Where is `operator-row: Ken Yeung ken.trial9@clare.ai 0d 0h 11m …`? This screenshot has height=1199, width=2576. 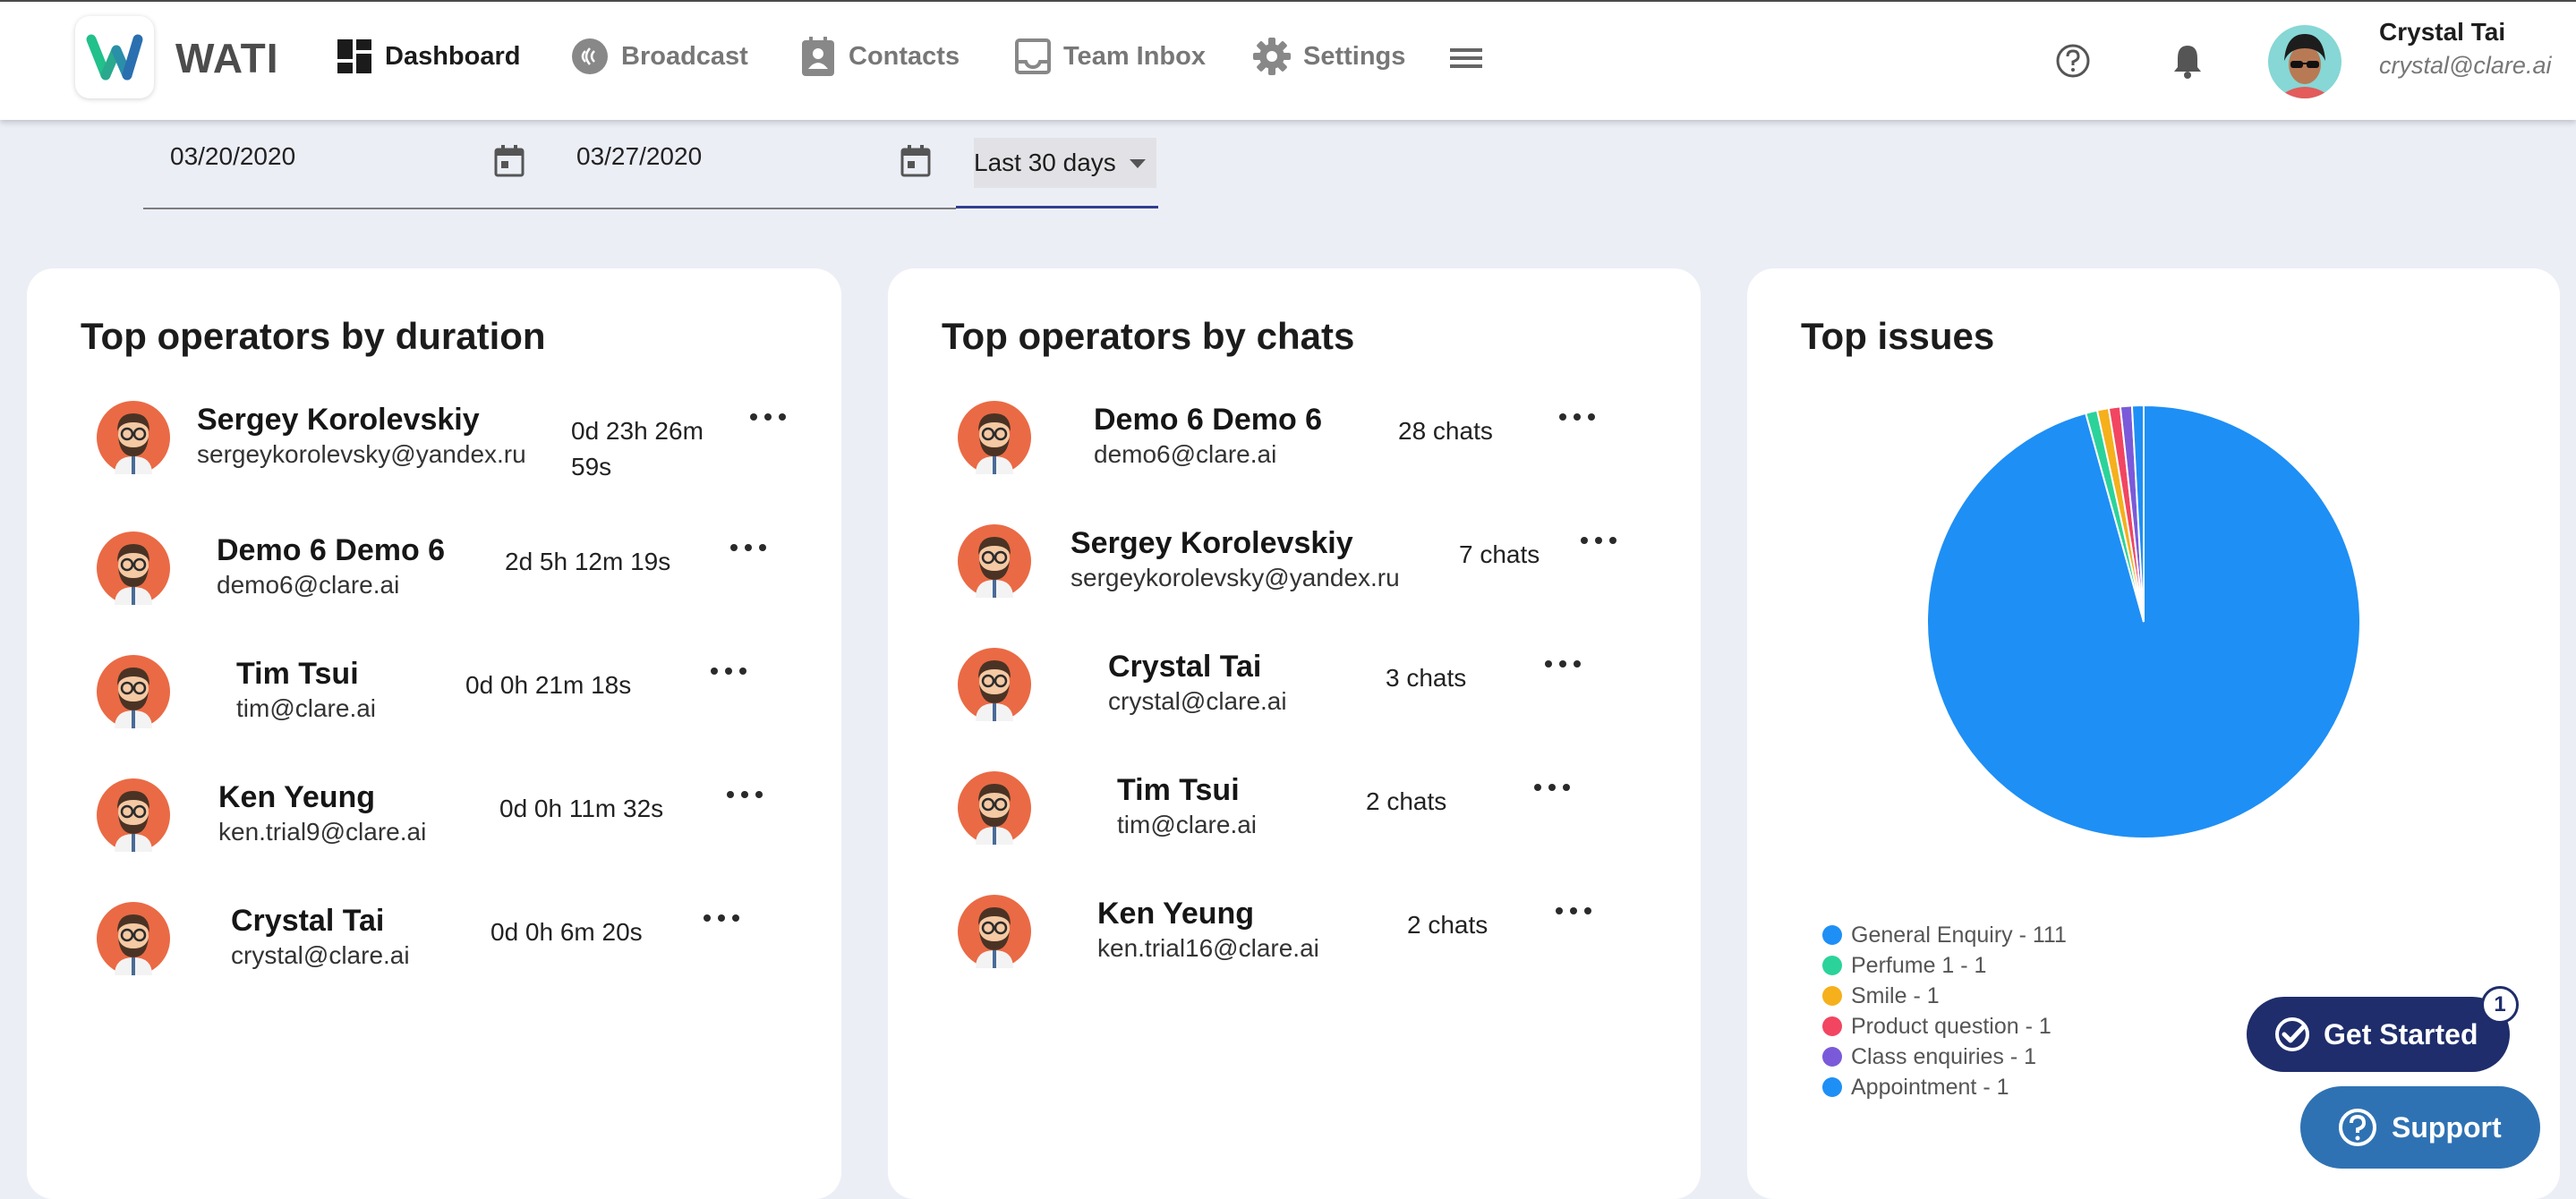 operator-row: Ken Yeung ken.trial9@clare.ai 0d 0h 11m … is located at coordinates (434, 832).